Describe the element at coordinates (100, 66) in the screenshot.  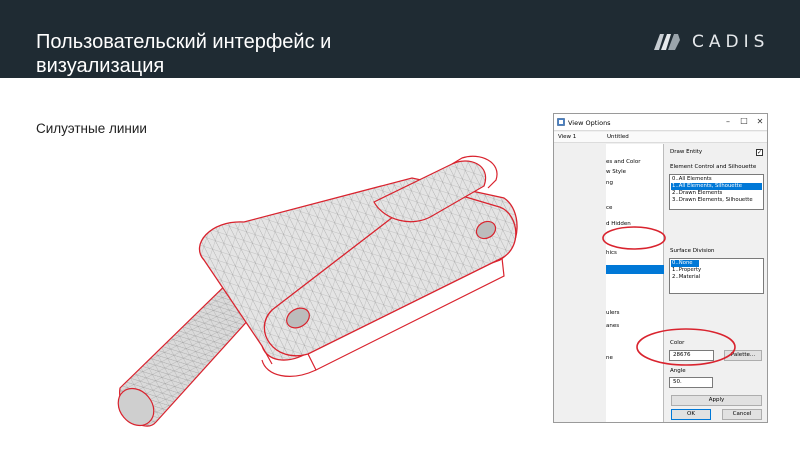
I see `page-title-line2: визуализация` at that location.